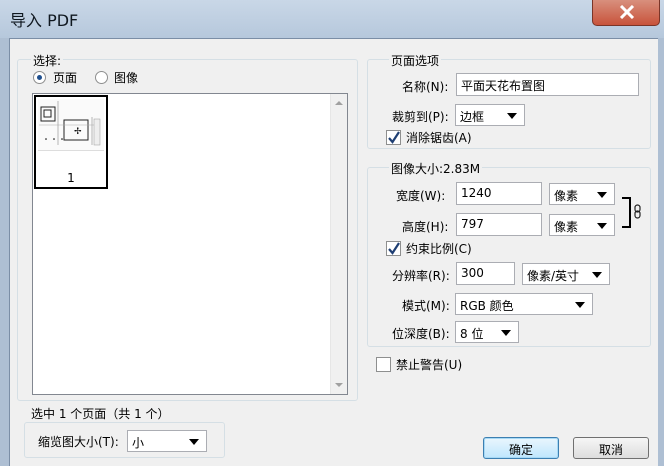 This screenshot has height=466, width=664. What do you see at coordinates (553, 276) in the screenshot?
I see `resolution-unit-value: 像素/英寸` at bounding box center [553, 276].